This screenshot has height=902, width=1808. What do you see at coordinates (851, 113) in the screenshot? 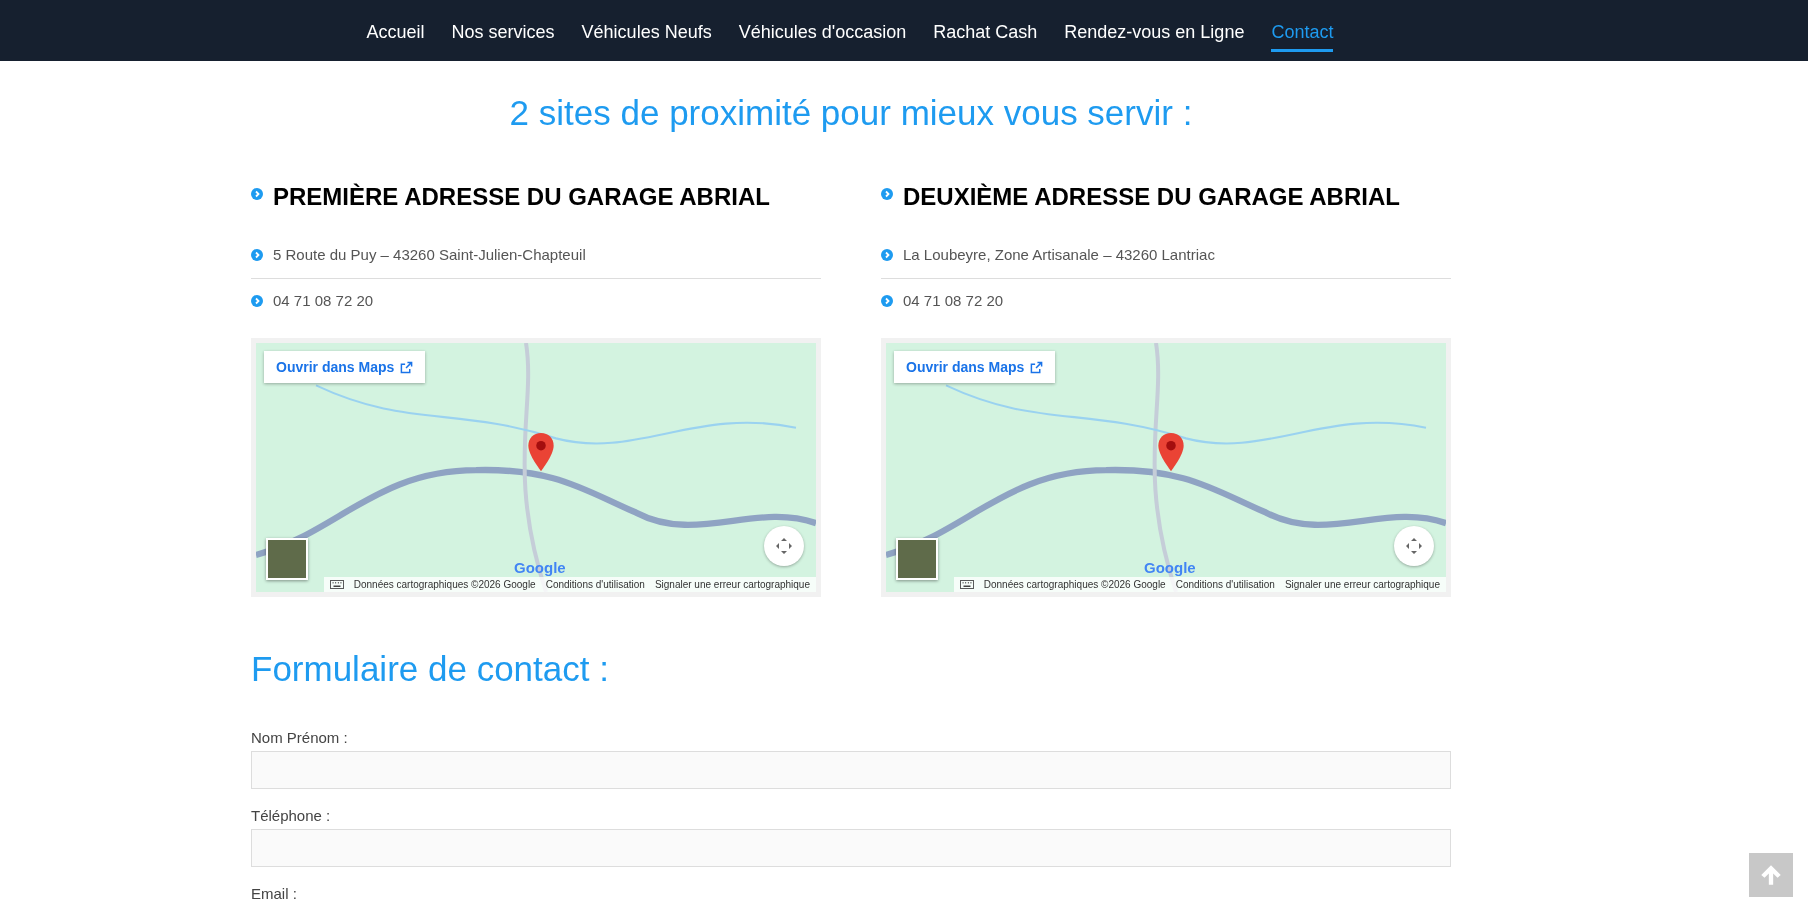
I see `section-title: 2 sites de proximité pour mieux vous servir :` at bounding box center [851, 113].